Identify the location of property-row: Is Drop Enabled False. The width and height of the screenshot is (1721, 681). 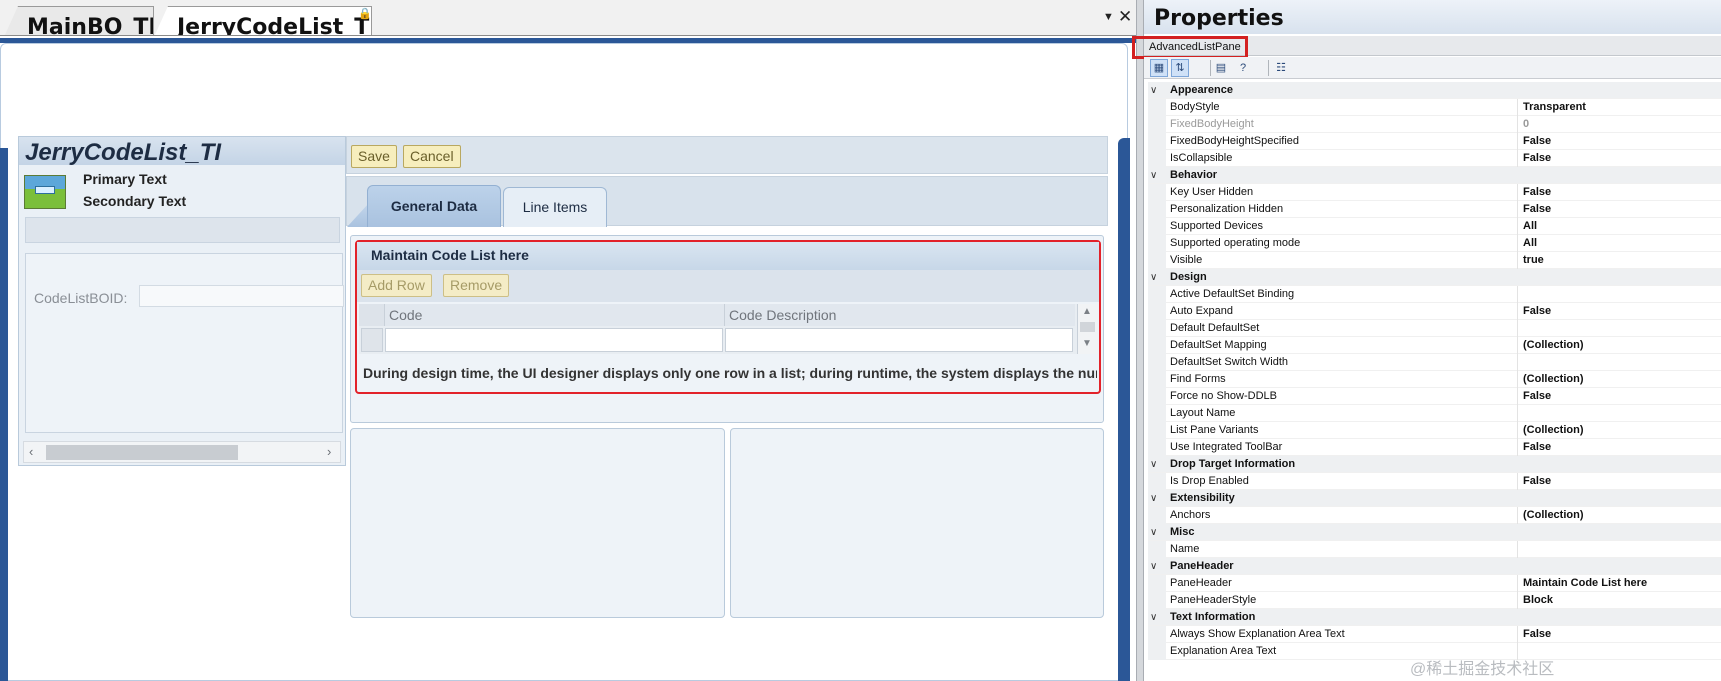
(1434, 481).